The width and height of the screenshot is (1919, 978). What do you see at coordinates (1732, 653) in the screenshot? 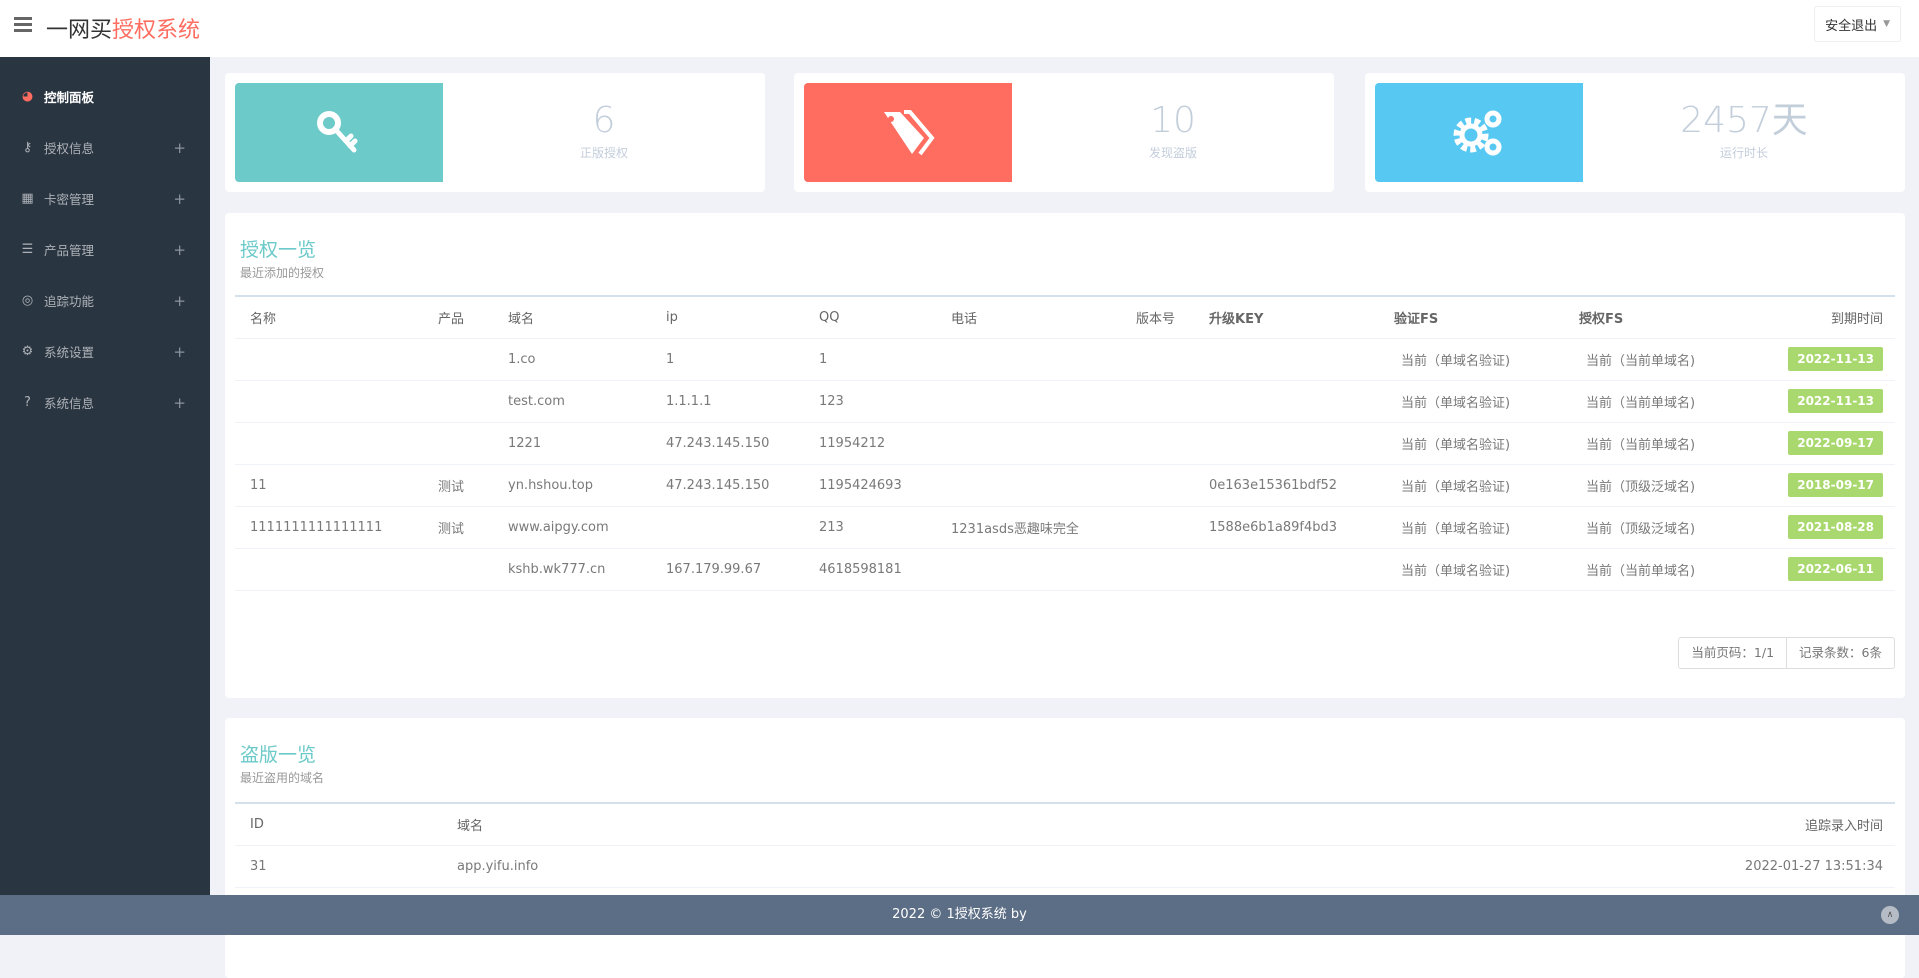
I see `current-page: 当前页码：1/1` at bounding box center [1732, 653].